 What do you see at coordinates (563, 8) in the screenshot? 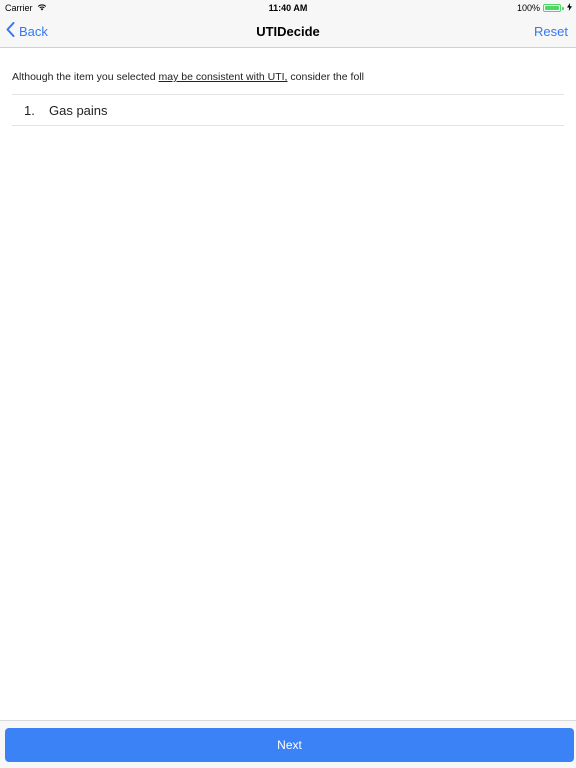
I see `battery-cap` at bounding box center [563, 8].